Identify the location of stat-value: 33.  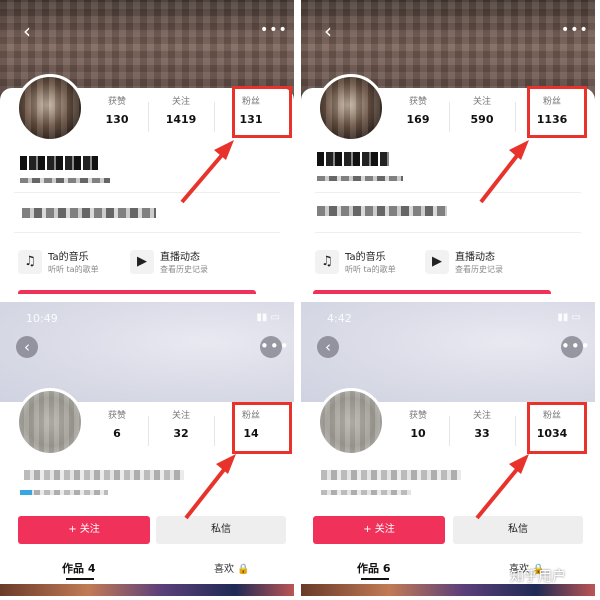
(482, 433).